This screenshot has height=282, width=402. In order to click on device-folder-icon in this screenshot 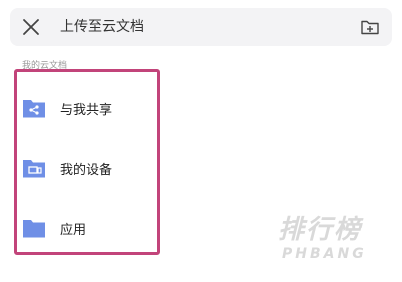, I will do `click(34, 169)`.